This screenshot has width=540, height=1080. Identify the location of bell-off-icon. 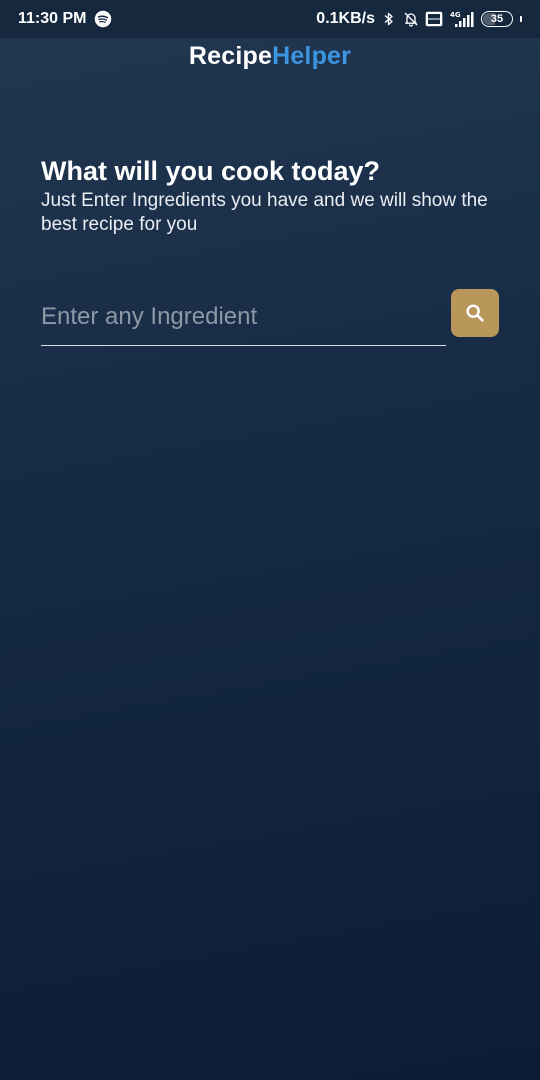
(411, 19).